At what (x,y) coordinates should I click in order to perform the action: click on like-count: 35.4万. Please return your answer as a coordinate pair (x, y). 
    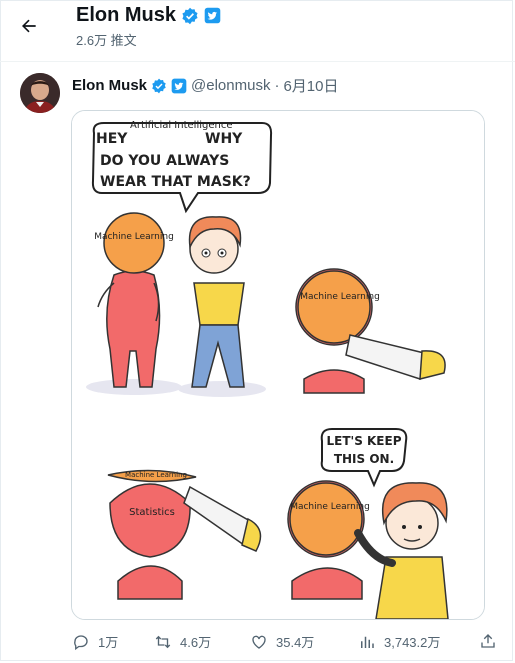
    Looking at the image, I should click on (295, 642).